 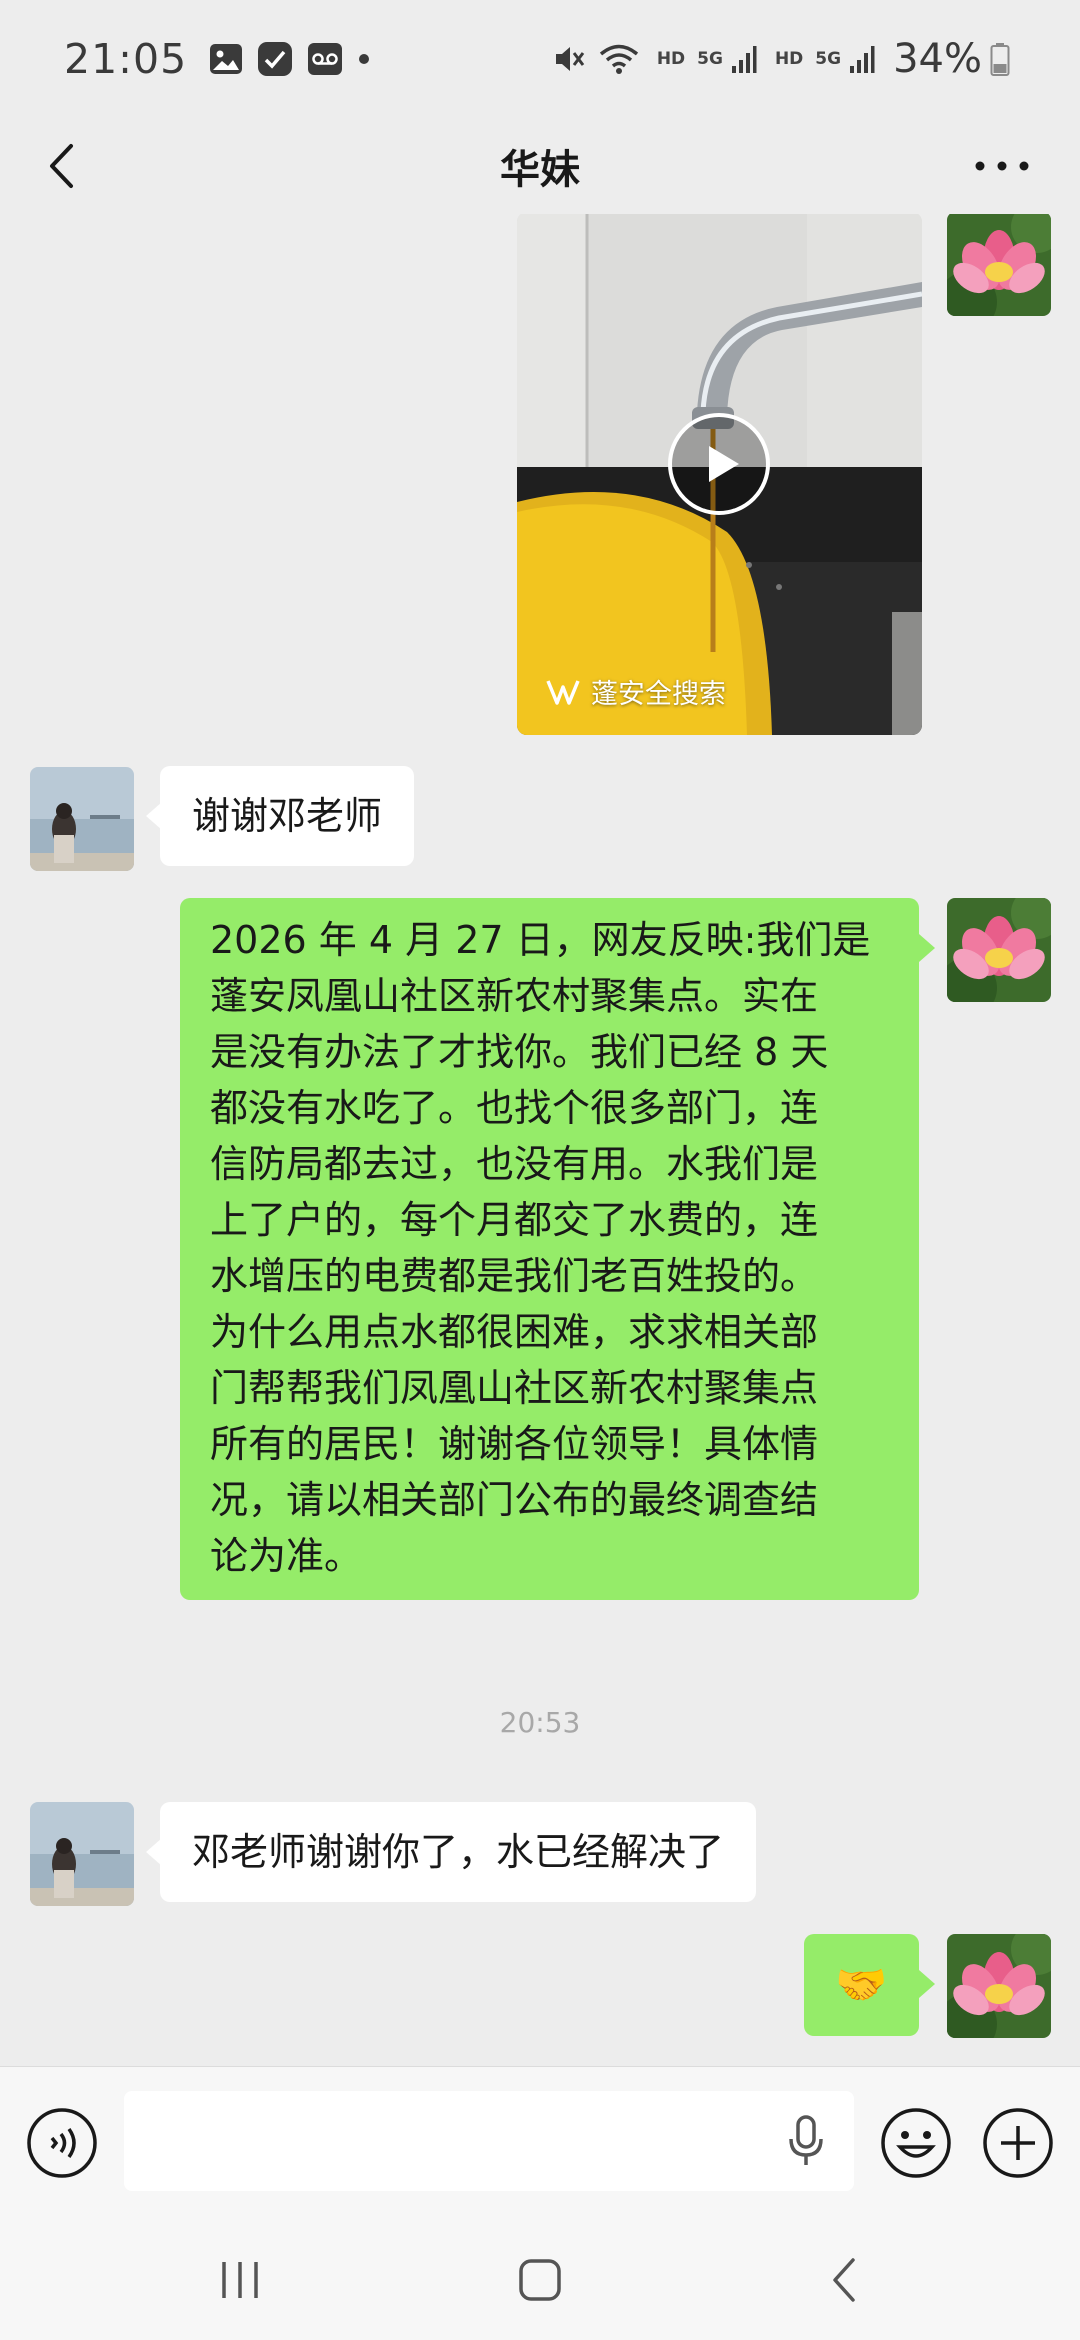 I want to click on system-navigation-bar, so click(x=540, y=2278).